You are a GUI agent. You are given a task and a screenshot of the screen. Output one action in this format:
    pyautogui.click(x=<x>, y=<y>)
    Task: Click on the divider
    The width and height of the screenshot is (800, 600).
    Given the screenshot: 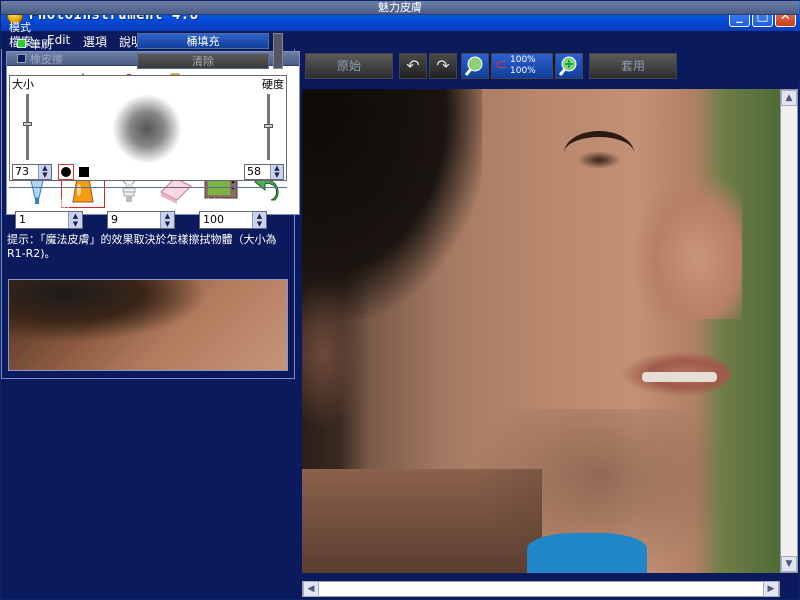 What is the action you would take?
    pyautogui.click(x=148, y=187)
    